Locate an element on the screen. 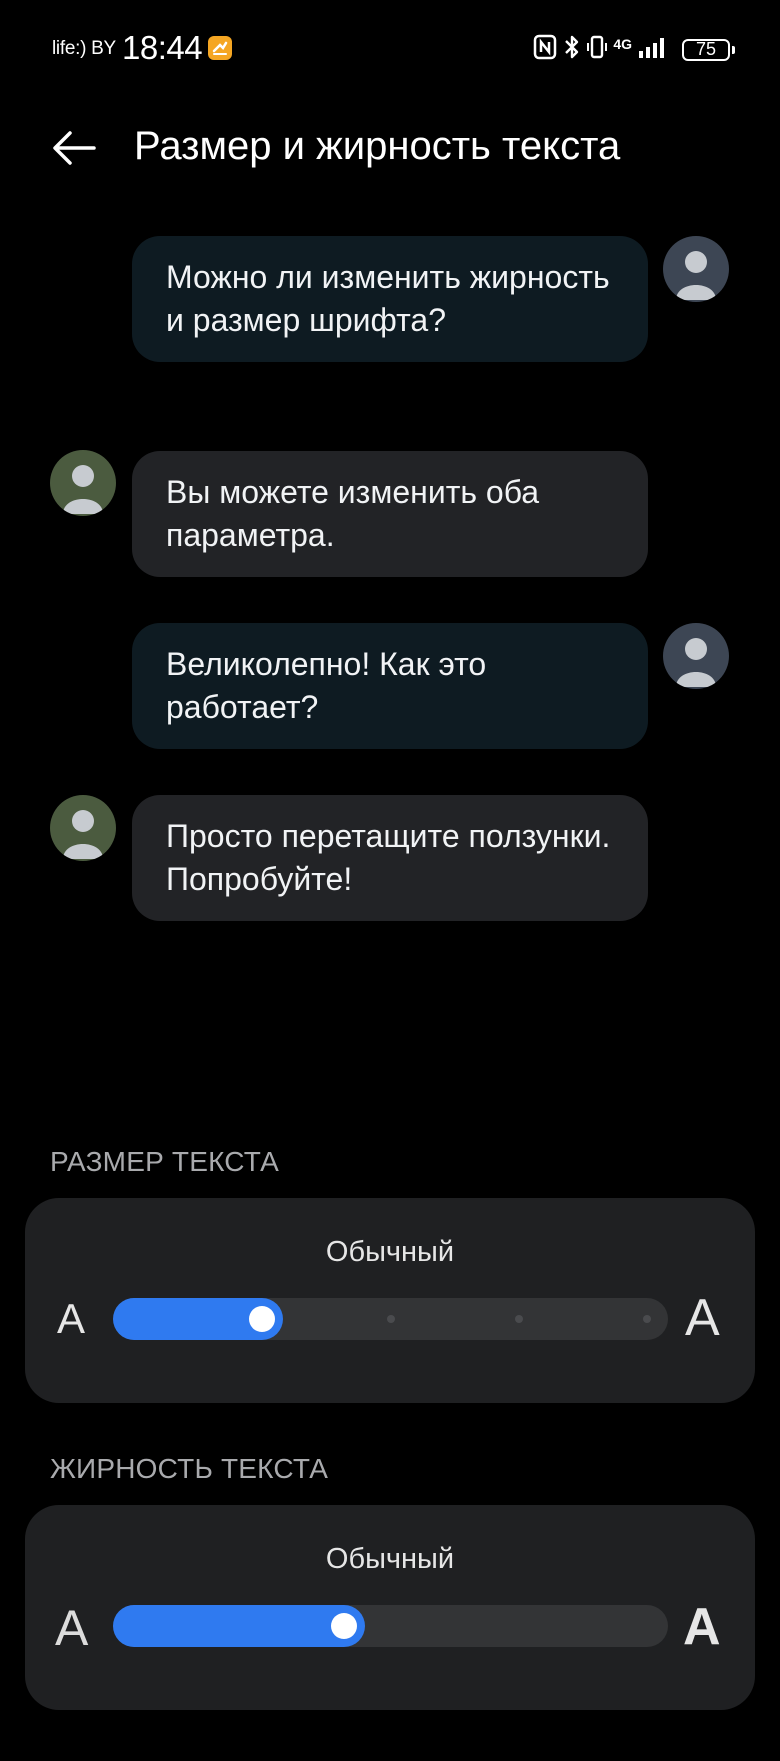  text-size-slider is located at coordinates (390, 1319).